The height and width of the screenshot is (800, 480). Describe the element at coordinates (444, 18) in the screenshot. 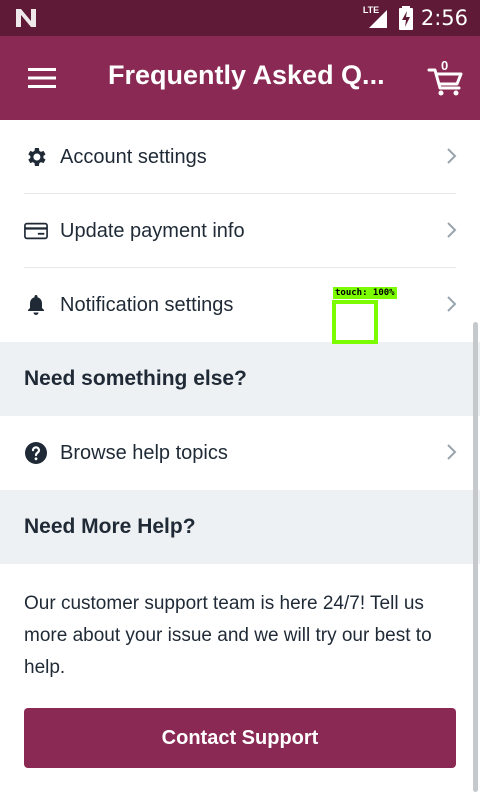

I see `clock: 2:56` at that location.